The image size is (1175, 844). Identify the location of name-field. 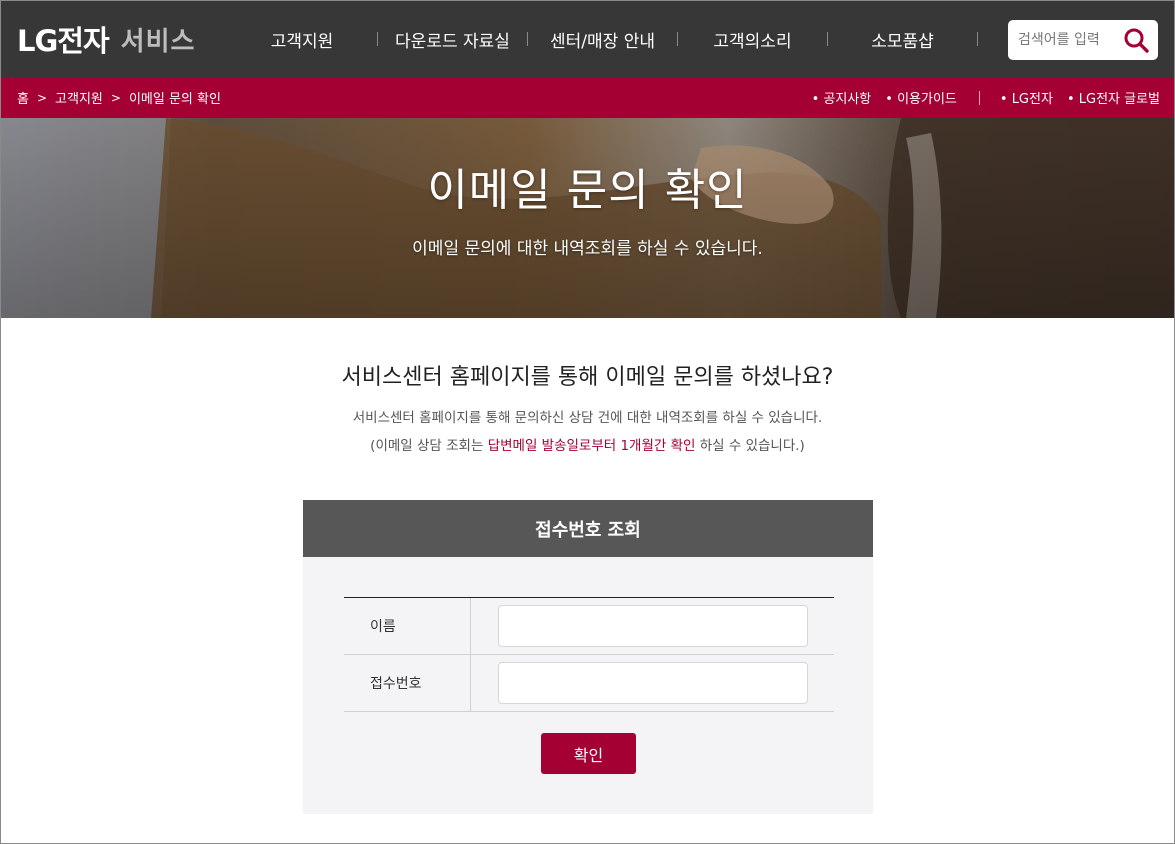
(653, 626).